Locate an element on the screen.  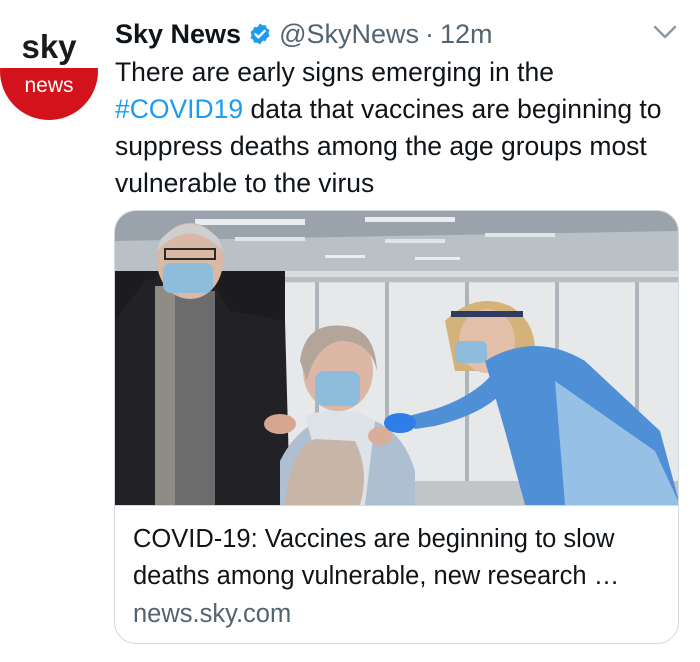
display-name: Sky News is located at coordinates (178, 34).